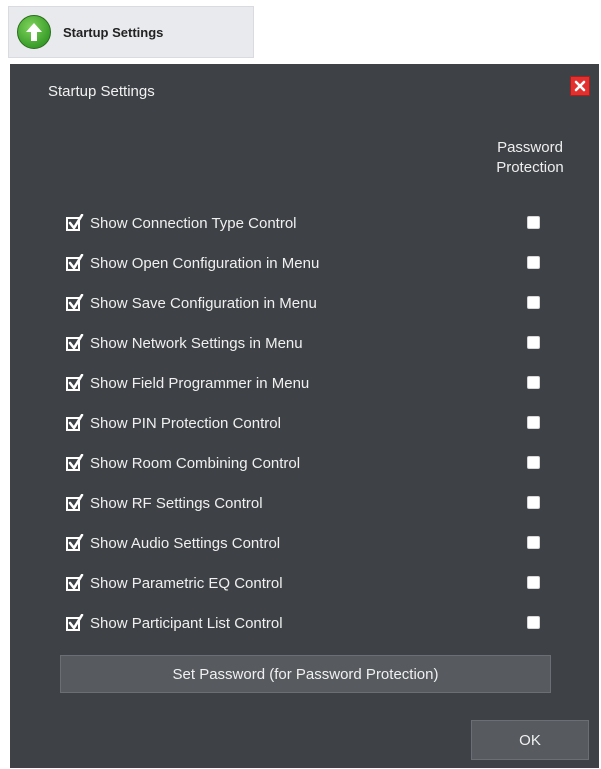  Describe the element at coordinates (530, 147) in the screenshot. I see `password-header-line1: Password` at that location.